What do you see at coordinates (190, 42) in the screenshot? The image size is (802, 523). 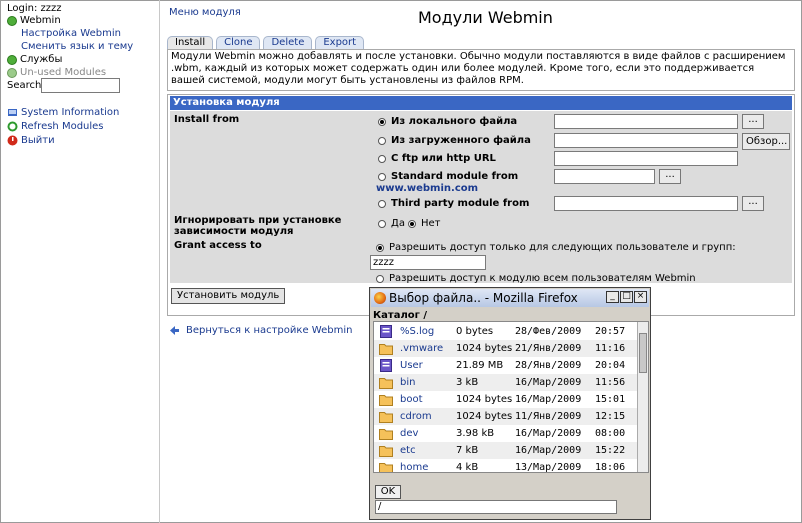 I see `tab-install: Install` at bounding box center [190, 42].